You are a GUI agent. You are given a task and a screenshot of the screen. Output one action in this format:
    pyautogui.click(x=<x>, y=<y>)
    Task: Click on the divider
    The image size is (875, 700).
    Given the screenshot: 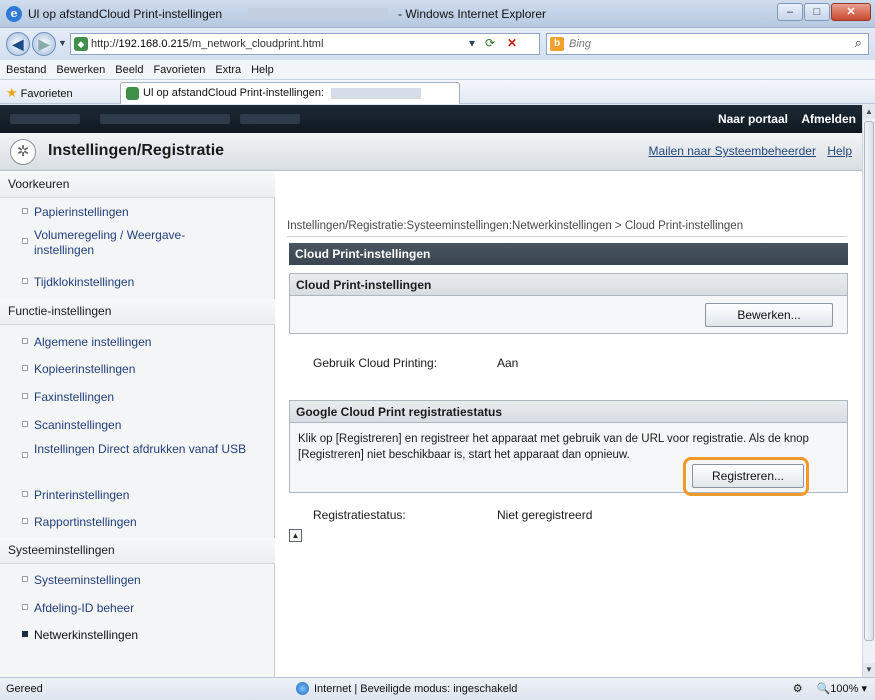 What is the action you would take?
    pyautogui.click(x=567, y=236)
    